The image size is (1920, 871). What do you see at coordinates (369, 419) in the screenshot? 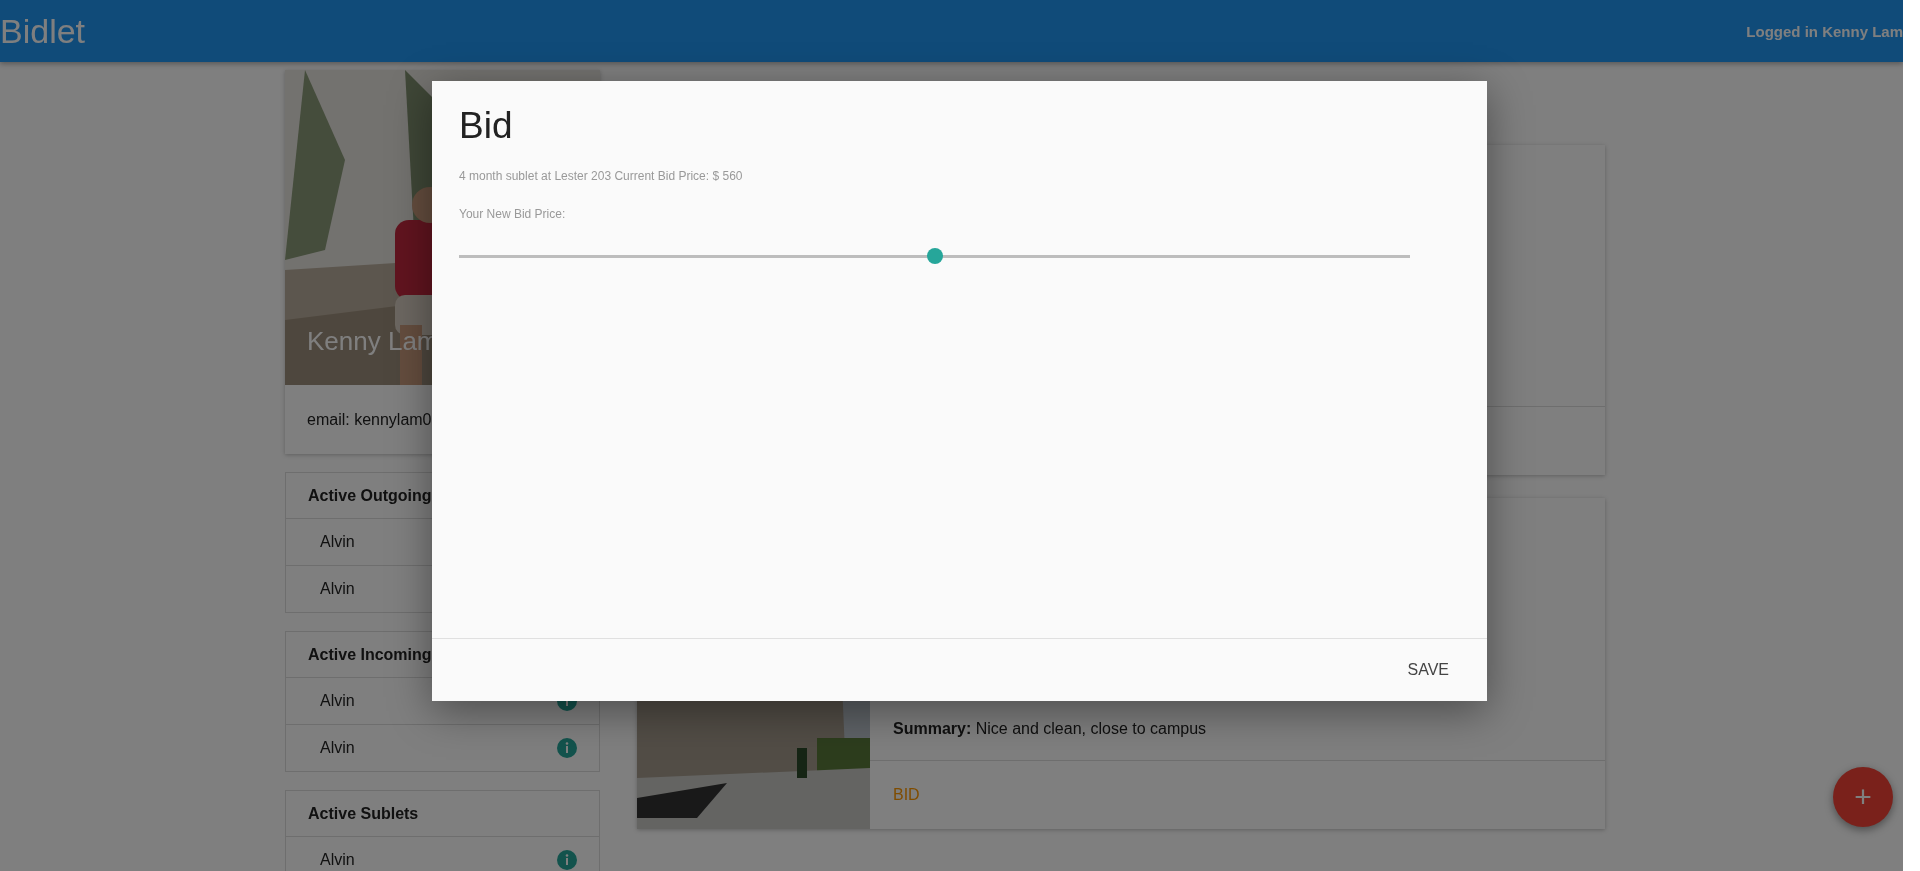
I see `profile-email: email: kennylam0` at bounding box center [369, 419].